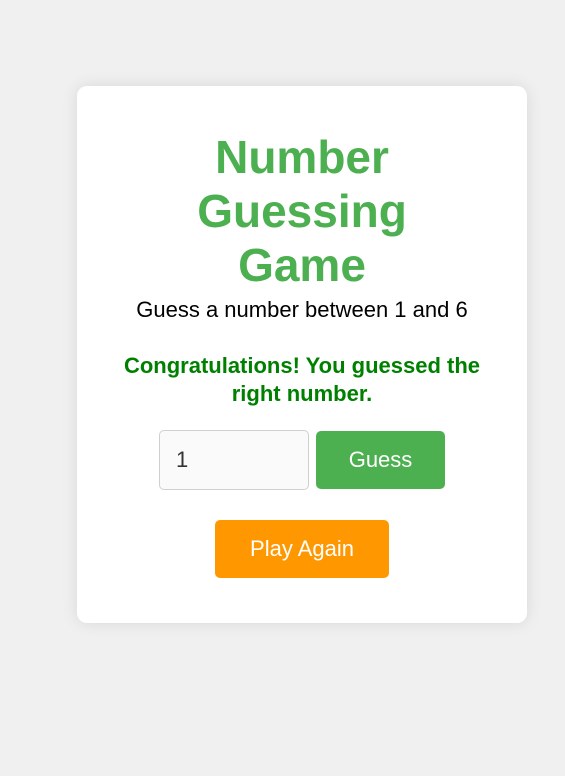 This screenshot has height=776, width=565. I want to click on instructions-text: Guess a number between 1 and 6, so click(302, 309).